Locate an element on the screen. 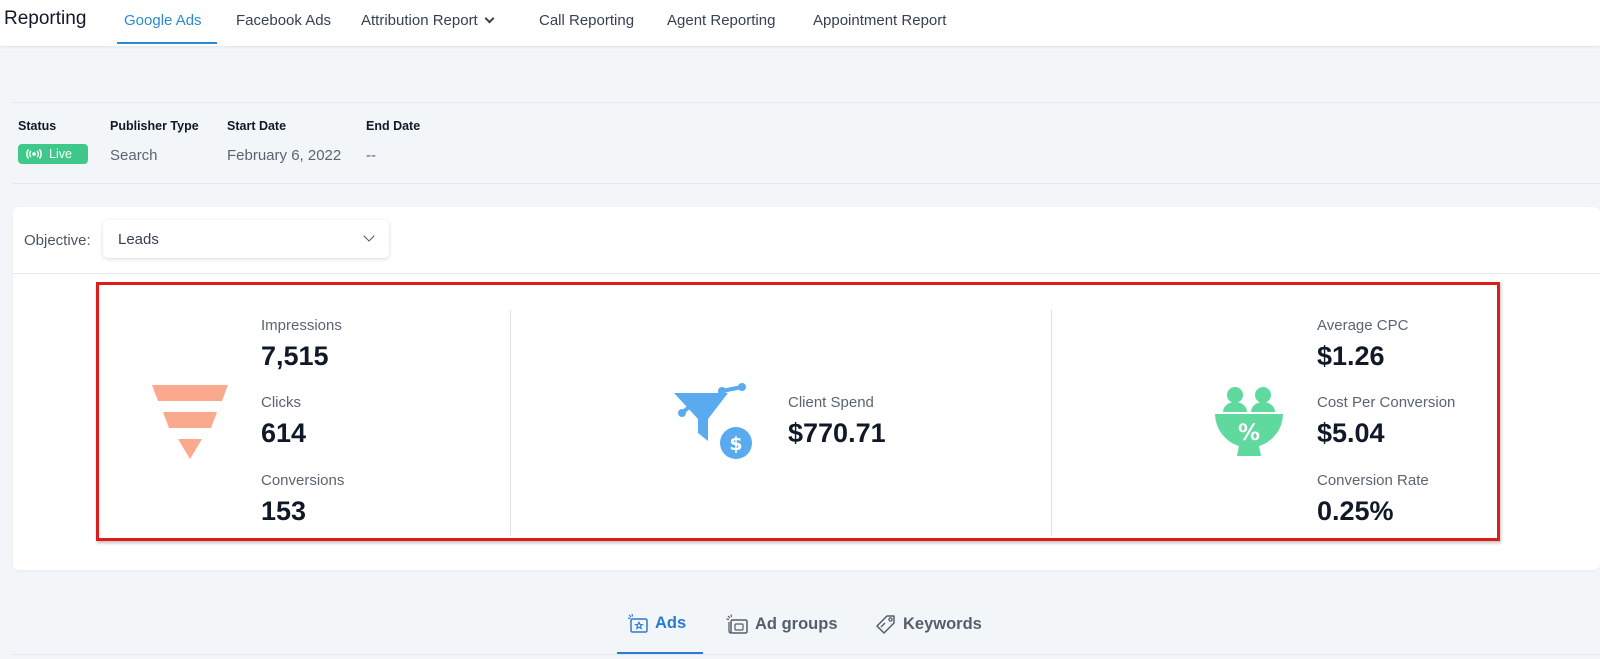 The image size is (1600, 659). publisher-type-label: Publisher Type is located at coordinates (154, 126).